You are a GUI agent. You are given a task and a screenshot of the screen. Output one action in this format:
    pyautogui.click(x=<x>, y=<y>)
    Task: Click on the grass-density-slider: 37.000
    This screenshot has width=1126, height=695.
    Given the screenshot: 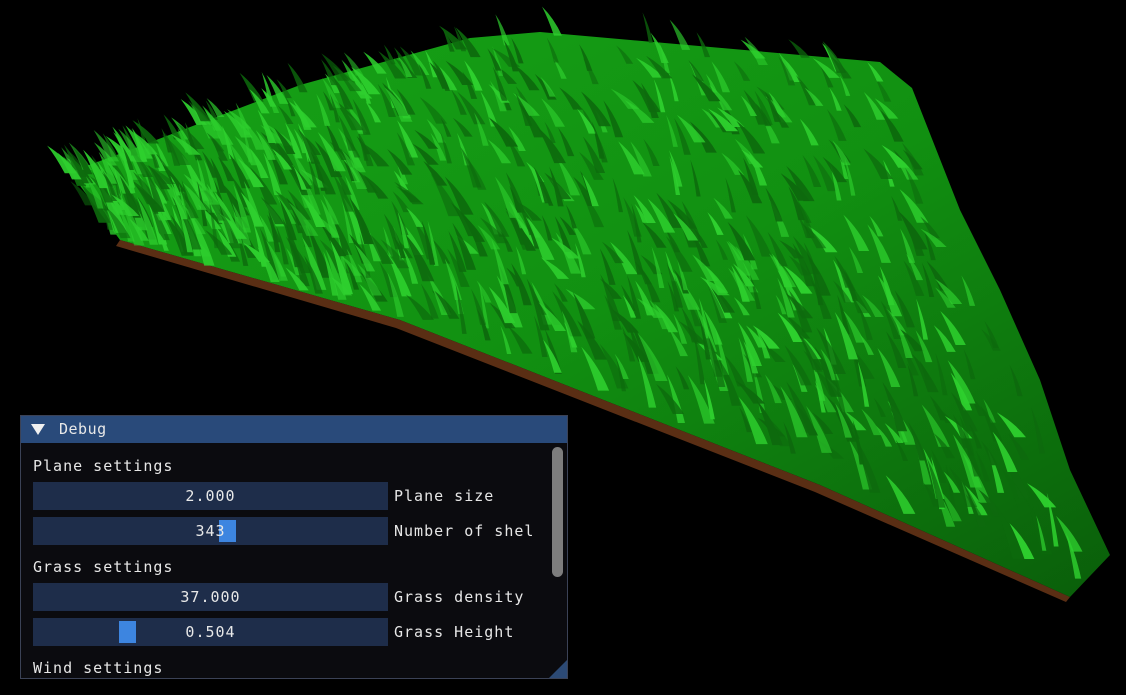 What is the action you would take?
    pyautogui.click(x=210, y=597)
    